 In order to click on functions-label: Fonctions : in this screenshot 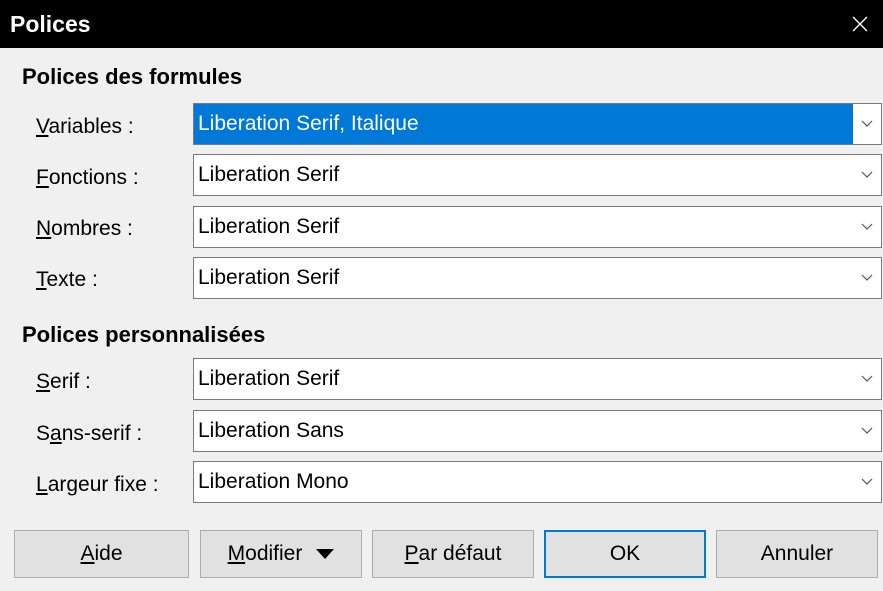, I will do `click(87, 177)`.